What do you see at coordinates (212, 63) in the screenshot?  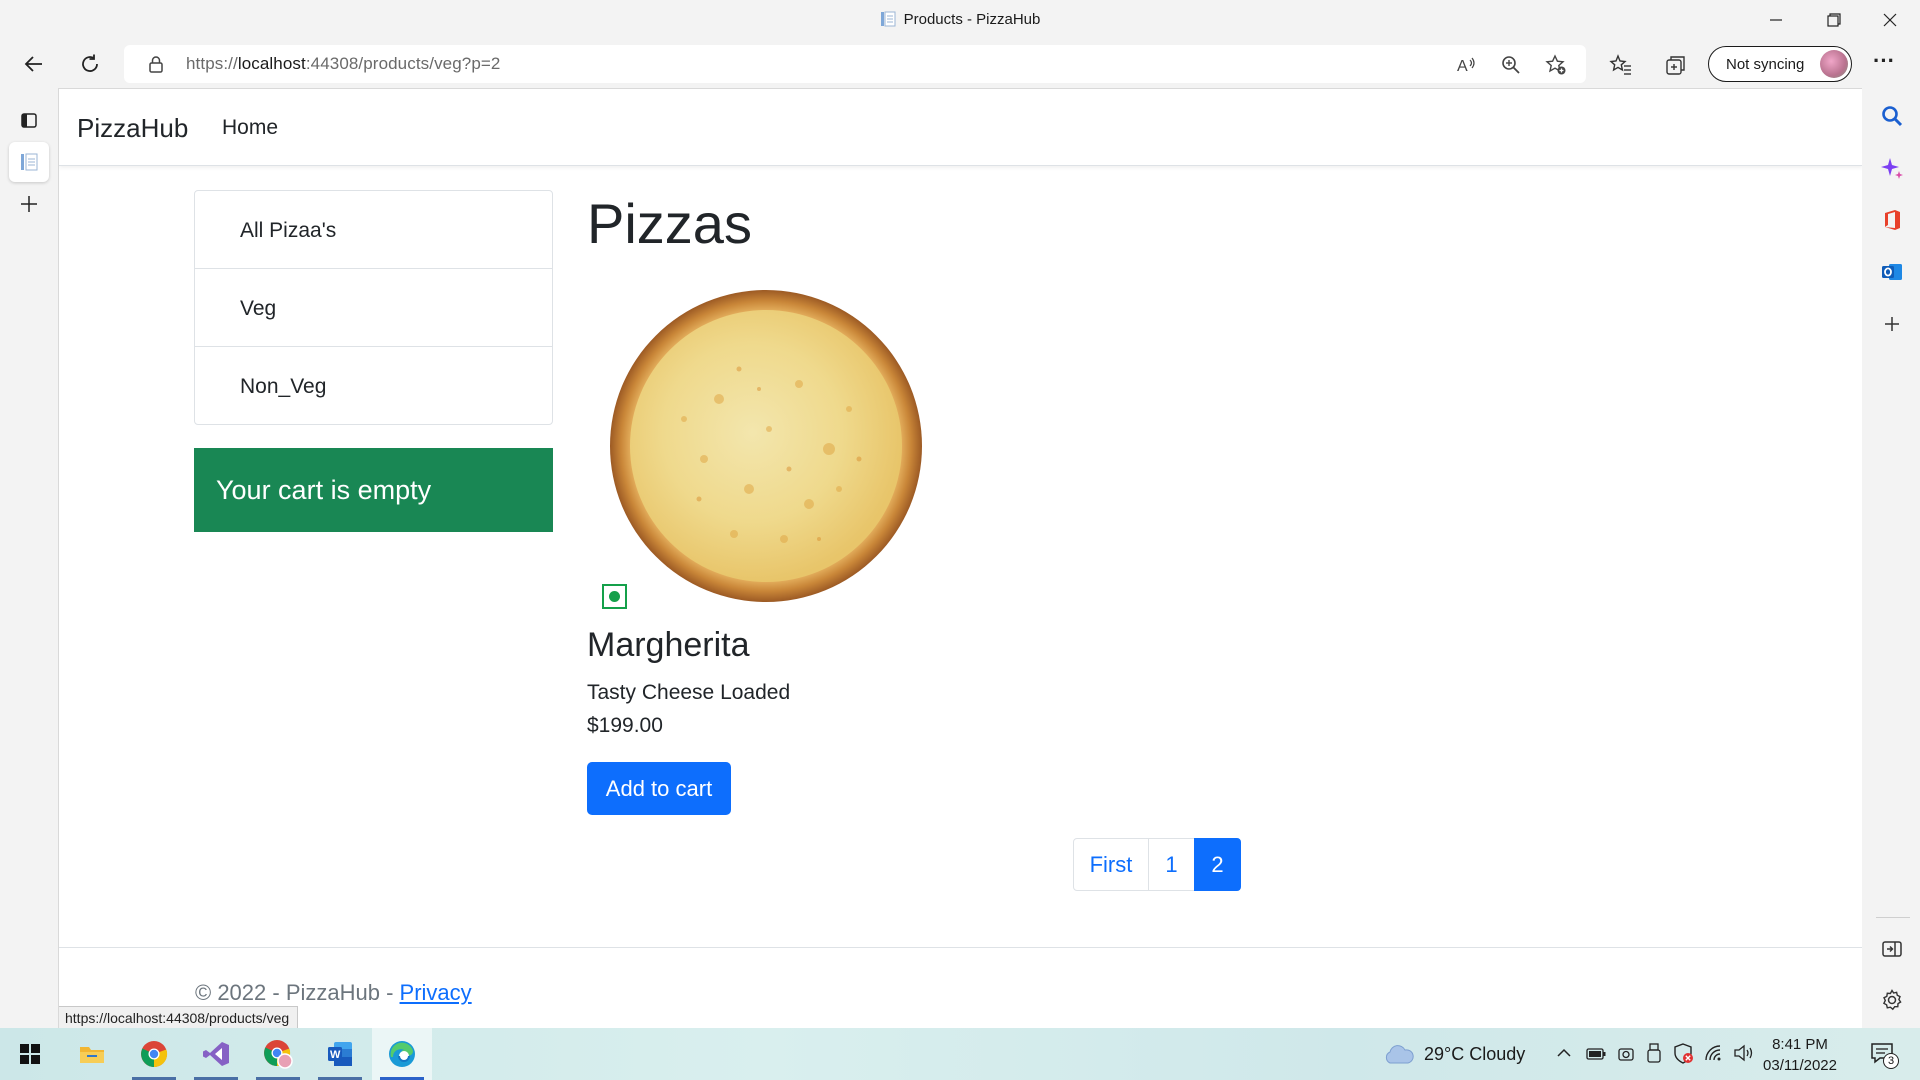 I see `url-prefix: https://` at bounding box center [212, 63].